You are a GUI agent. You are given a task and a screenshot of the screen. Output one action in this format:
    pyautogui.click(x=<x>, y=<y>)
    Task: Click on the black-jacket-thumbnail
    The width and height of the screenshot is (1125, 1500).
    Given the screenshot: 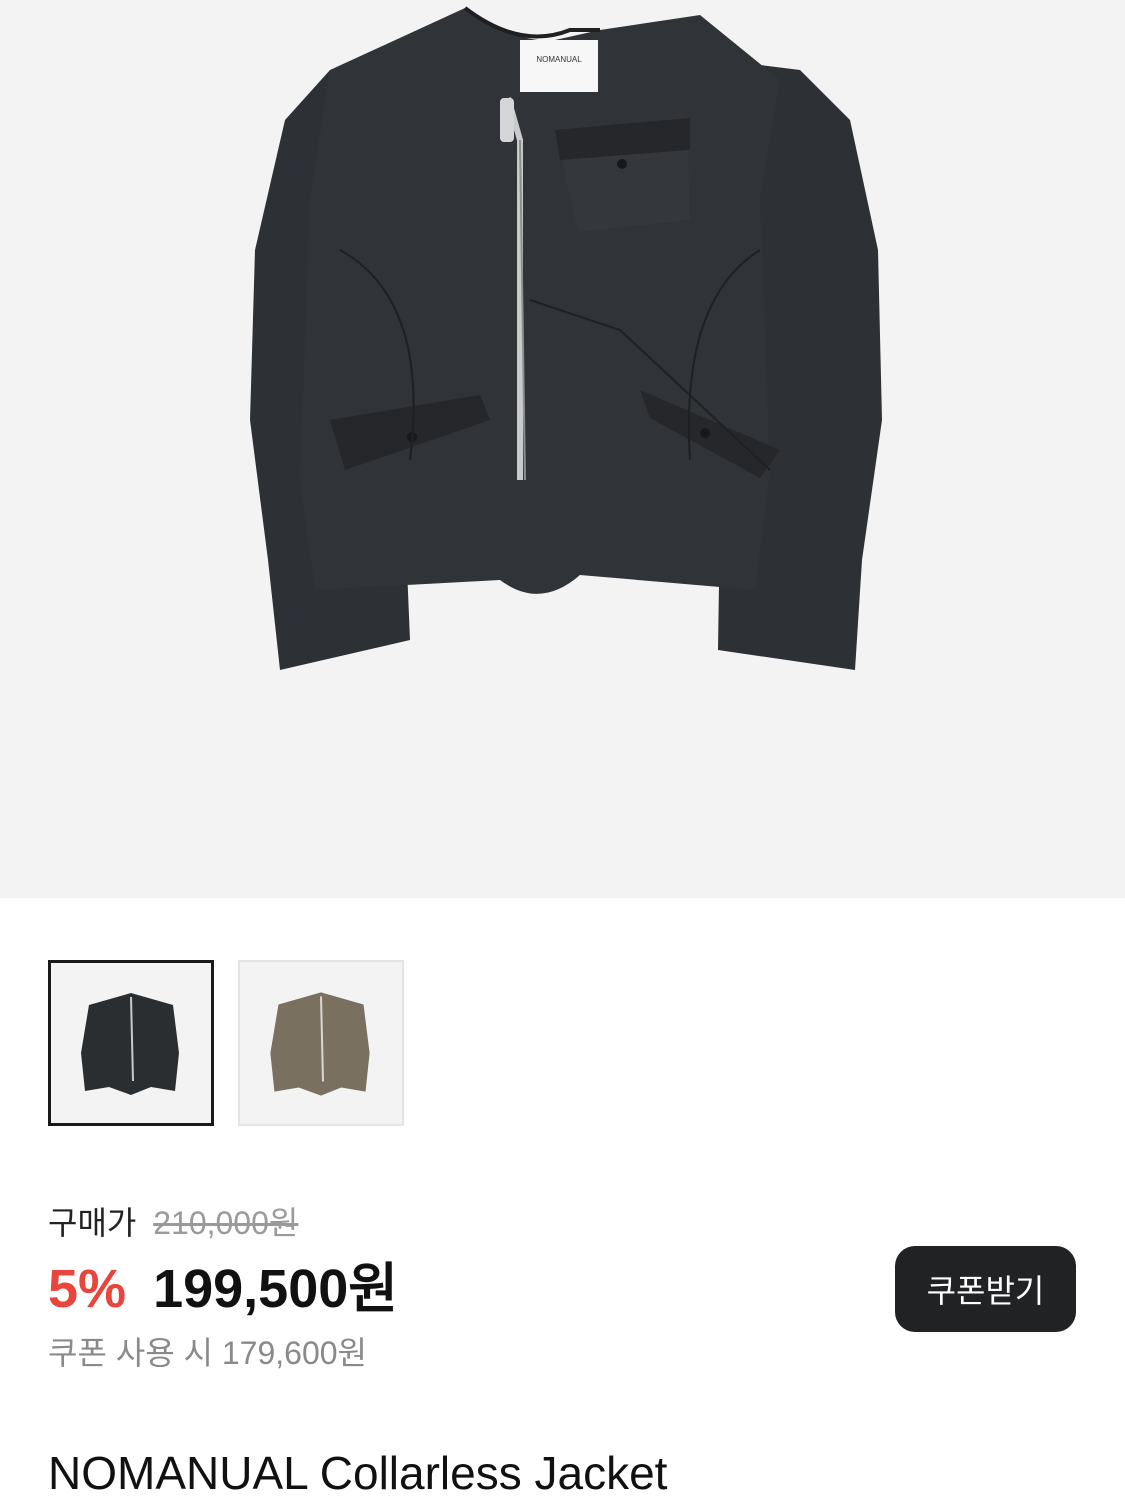 What is the action you would take?
    pyautogui.click(x=130, y=1044)
    